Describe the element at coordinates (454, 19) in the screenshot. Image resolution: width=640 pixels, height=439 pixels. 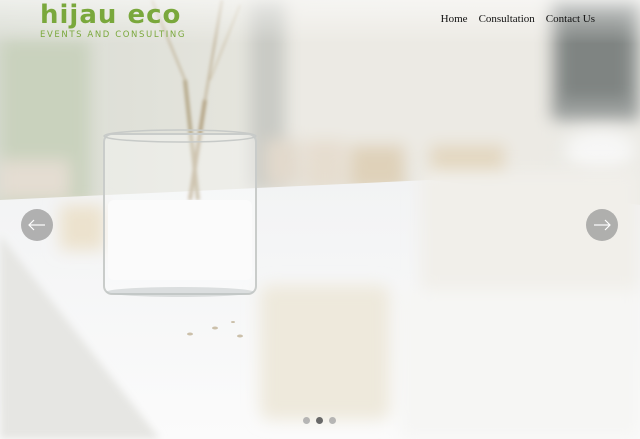
I see `nav-link-home: Home` at that location.